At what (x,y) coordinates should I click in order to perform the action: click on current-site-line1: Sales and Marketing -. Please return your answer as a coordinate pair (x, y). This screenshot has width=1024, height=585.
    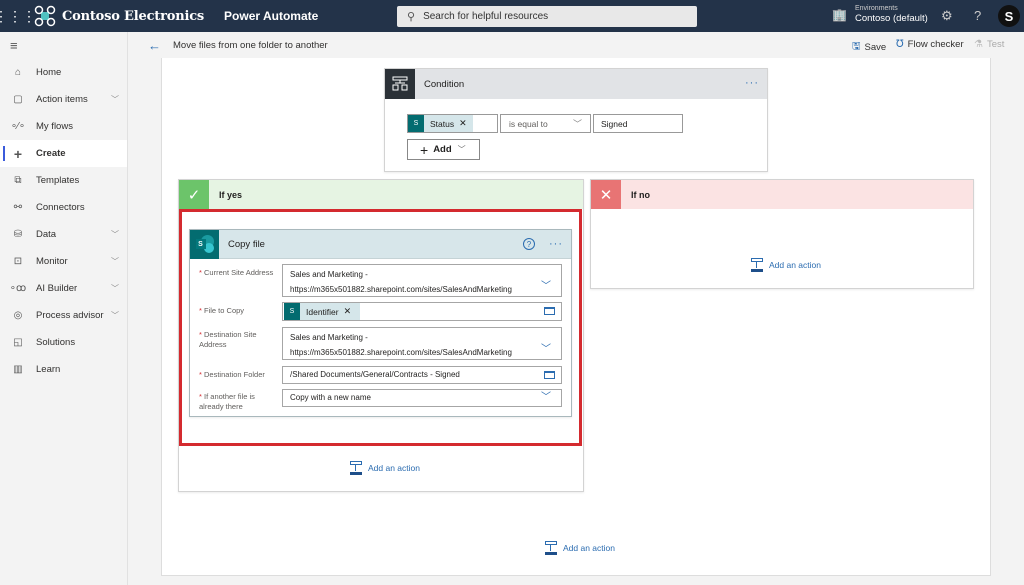
    Looking at the image, I should click on (329, 274).